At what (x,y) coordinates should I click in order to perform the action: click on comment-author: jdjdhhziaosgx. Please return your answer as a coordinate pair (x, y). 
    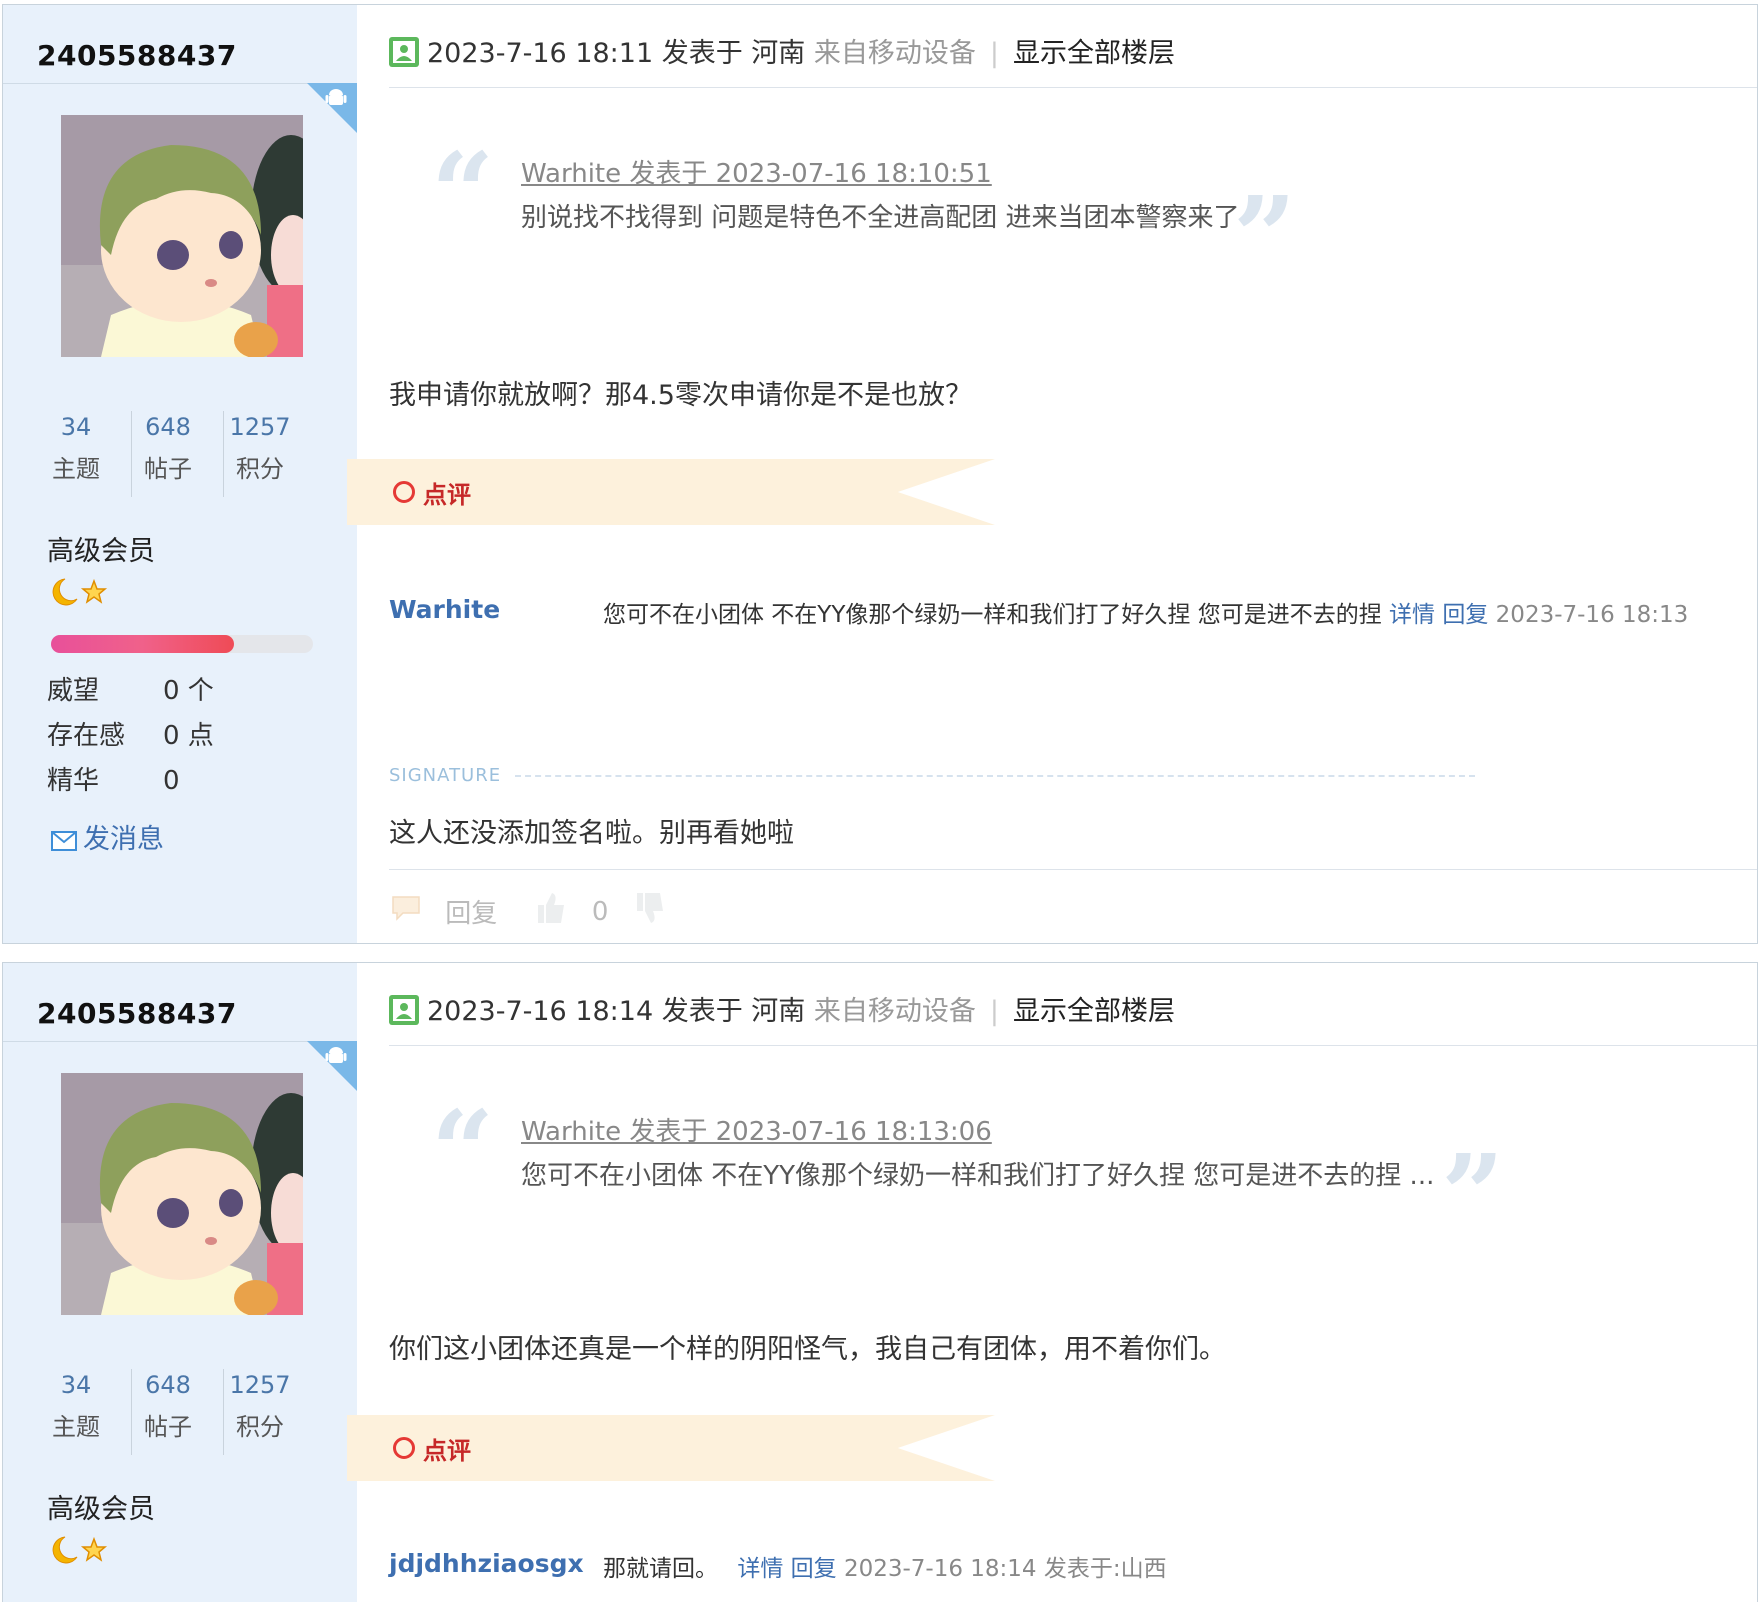
    Looking at the image, I should click on (486, 1563).